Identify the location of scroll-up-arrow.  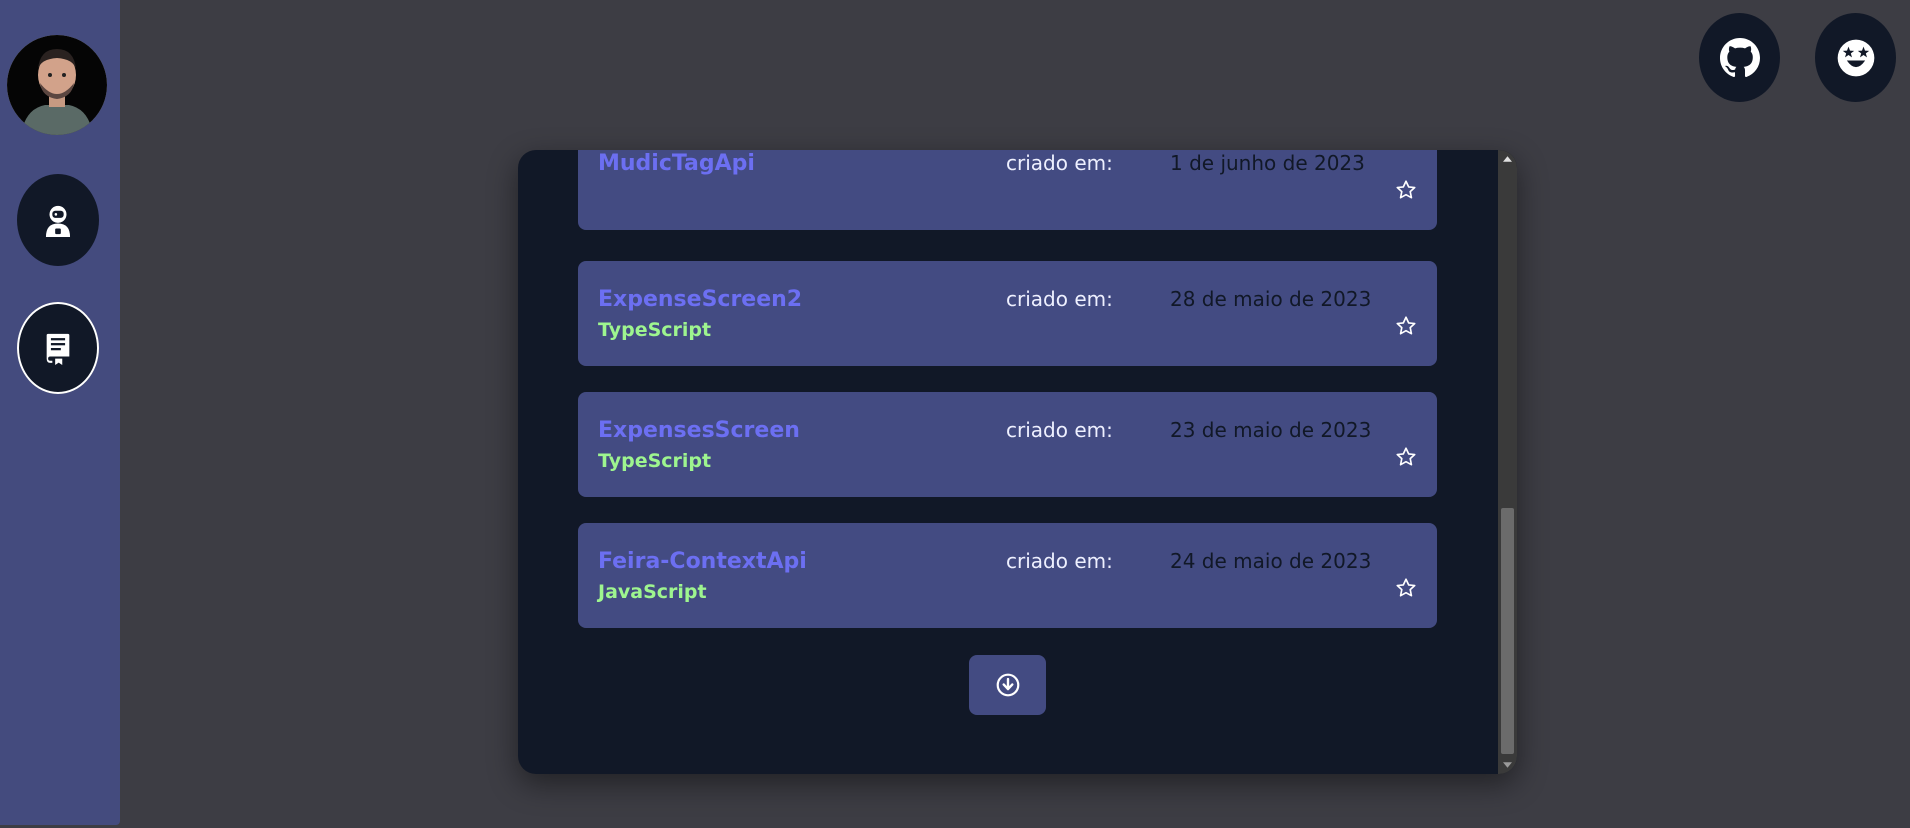
(1507, 159).